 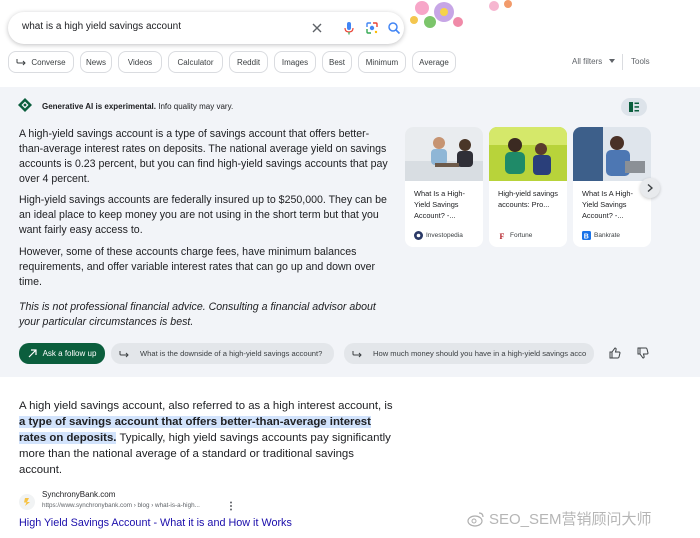 I want to click on card-source: Investopedia, so click(x=444, y=235).